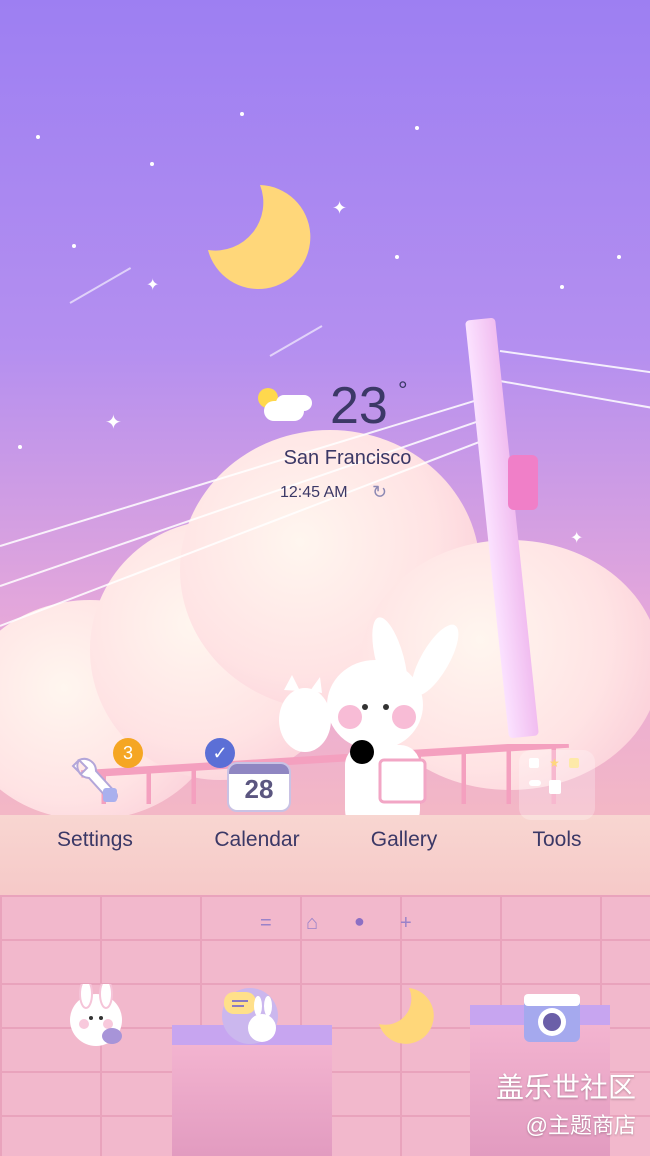 The image size is (650, 1156). What do you see at coordinates (347, 458) in the screenshot?
I see `city-name: San Francisco` at bounding box center [347, 458].